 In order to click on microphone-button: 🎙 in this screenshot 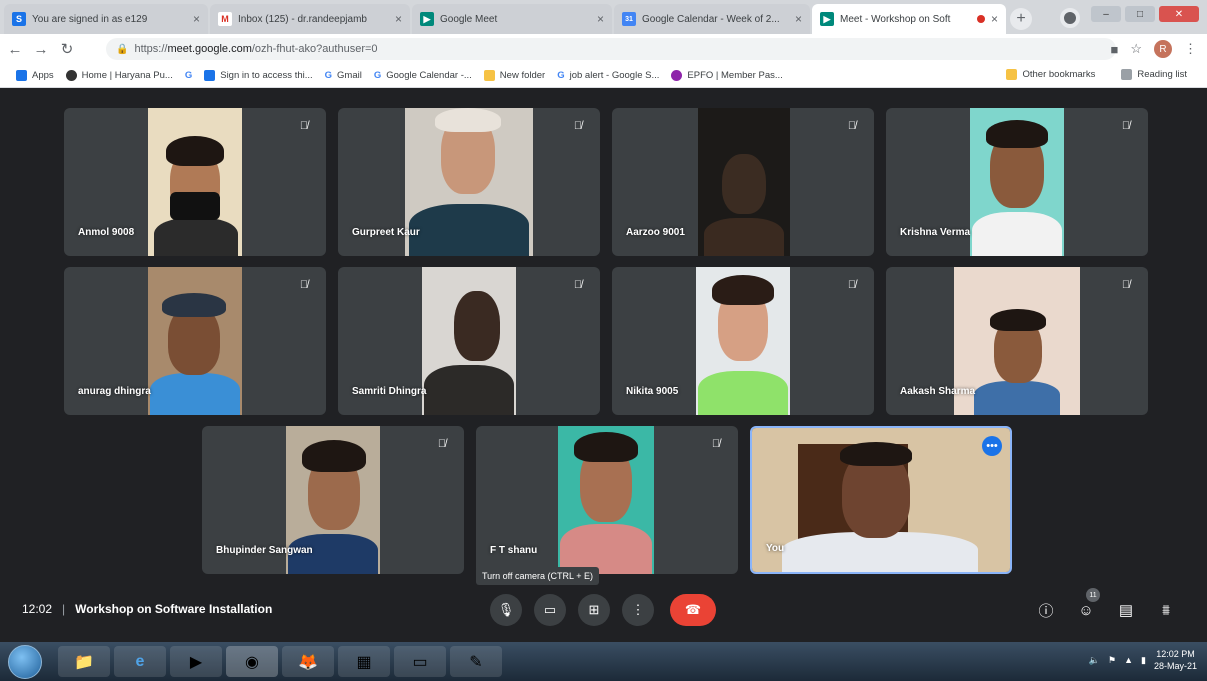, I will do `click(506, 610)`.